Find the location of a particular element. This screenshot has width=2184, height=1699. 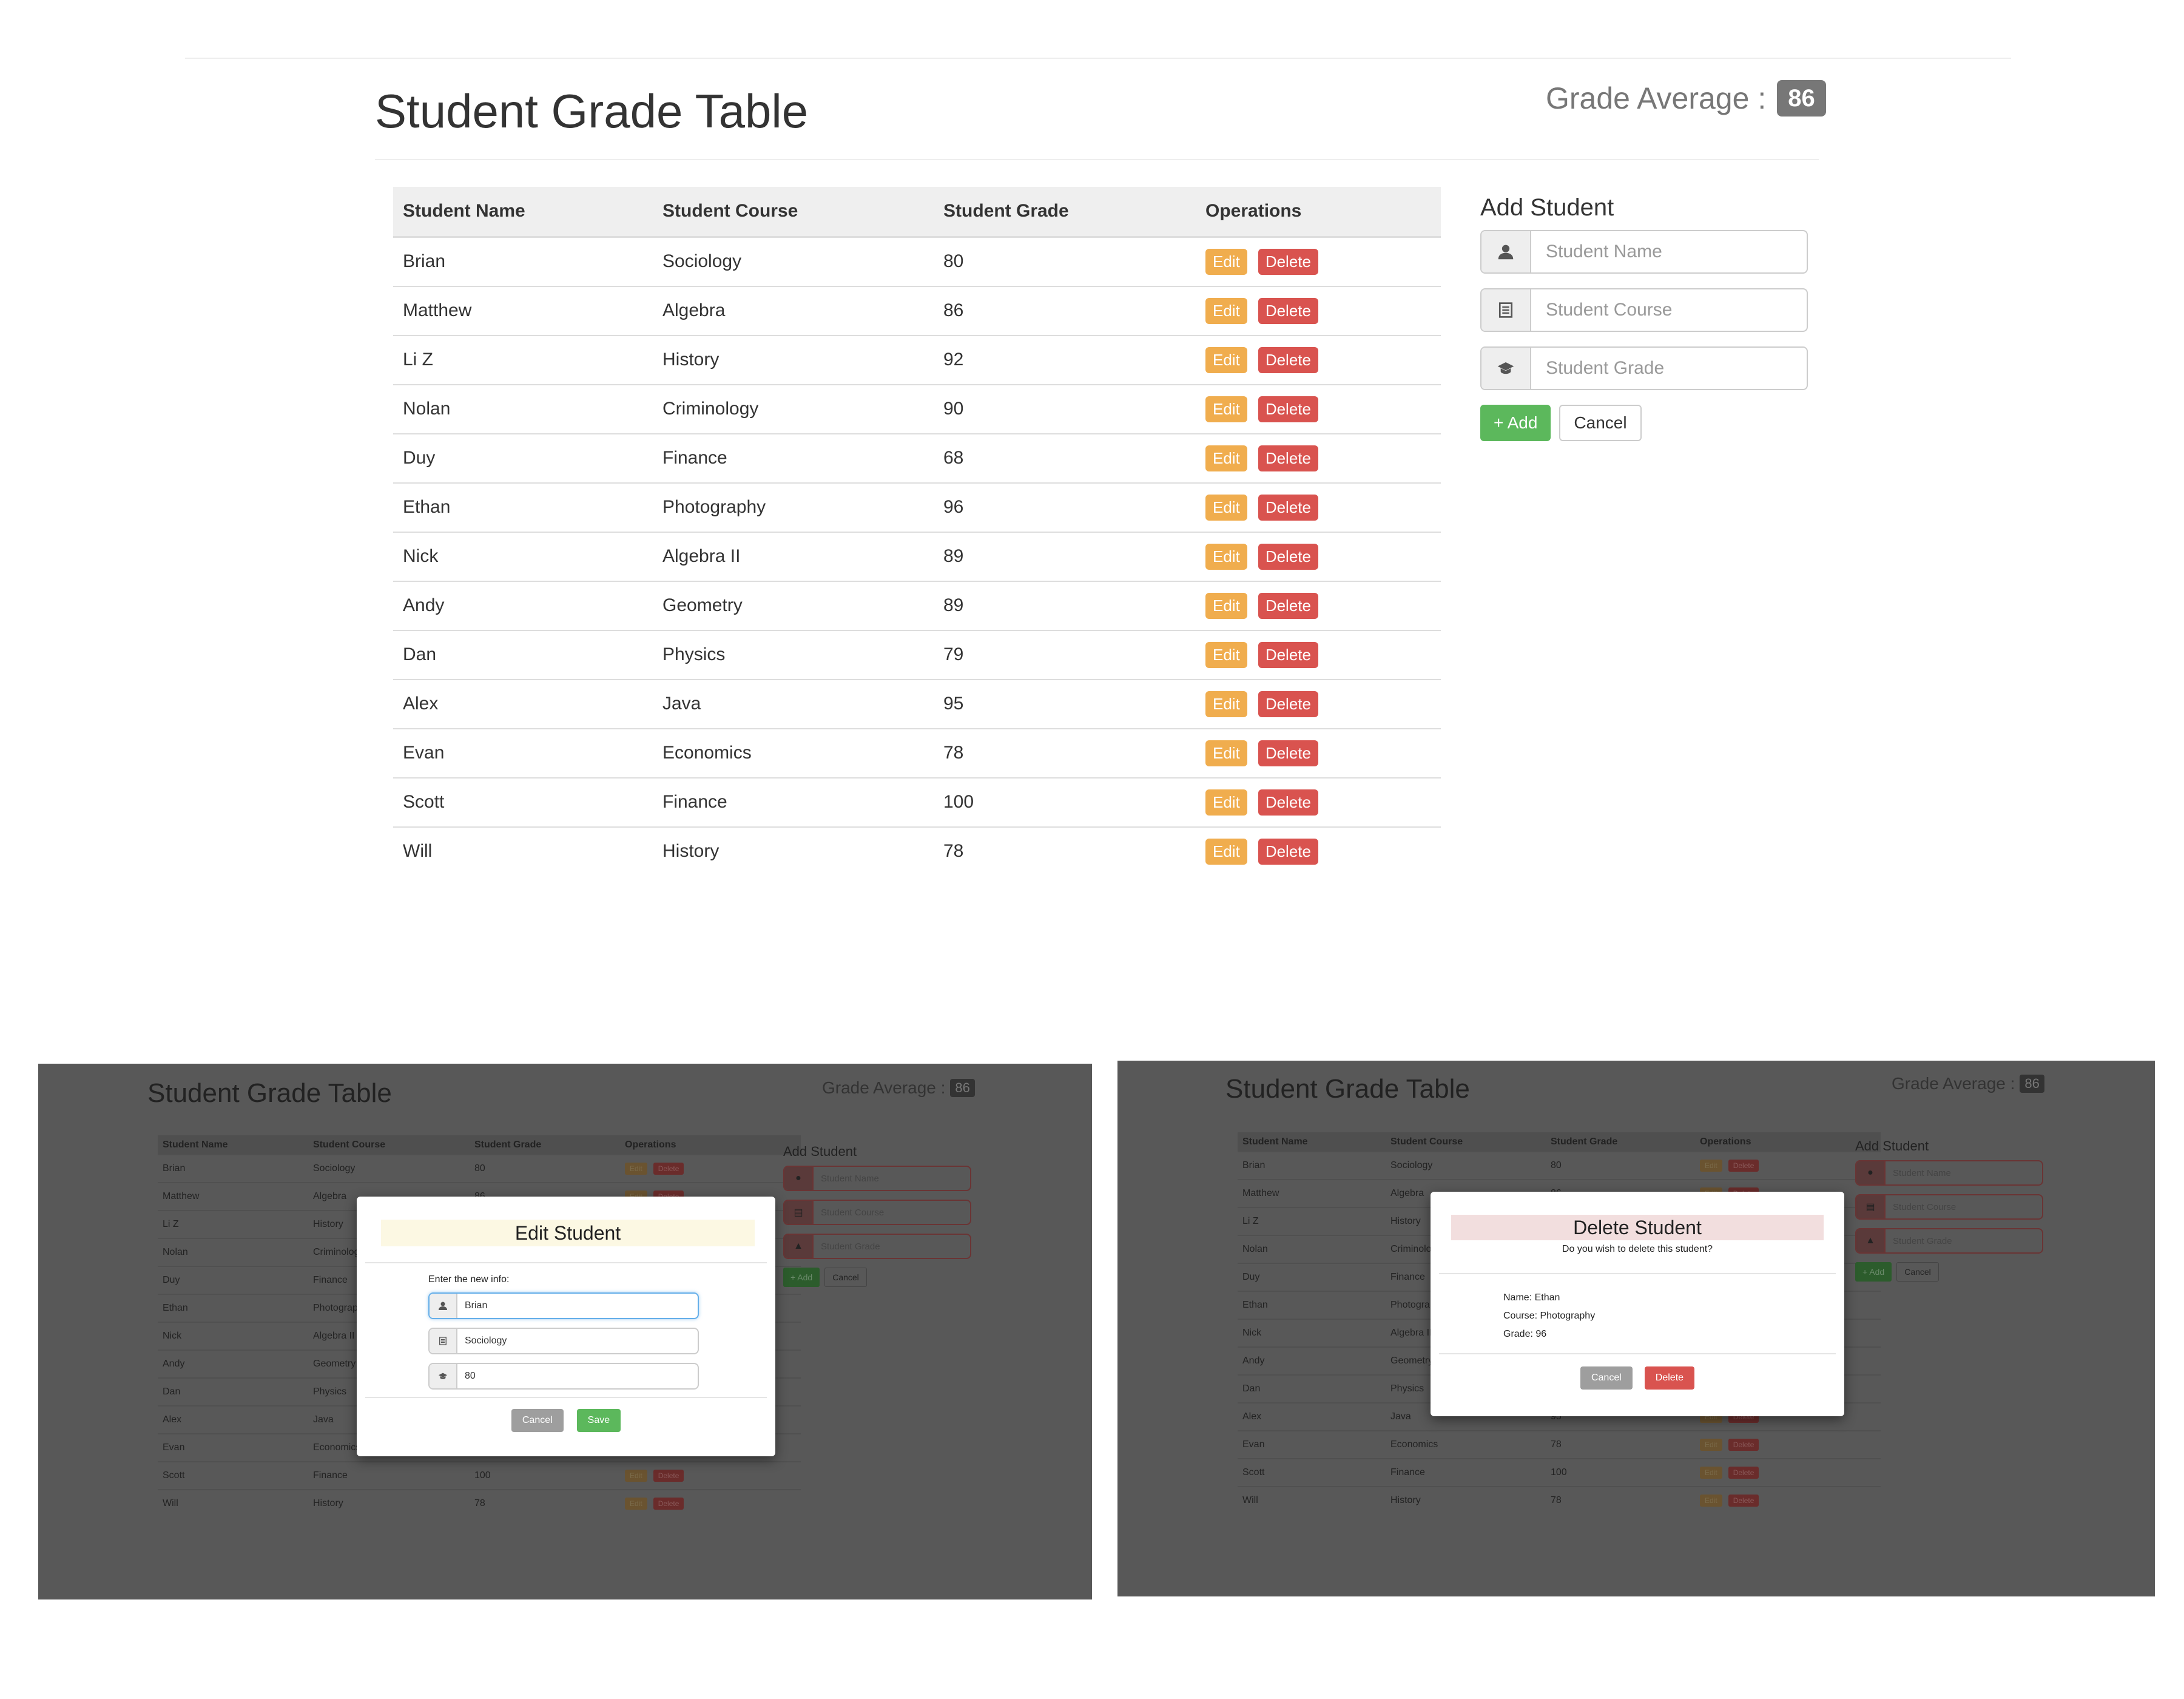

student-name-group: ● is located at coordinates (877, 1178).